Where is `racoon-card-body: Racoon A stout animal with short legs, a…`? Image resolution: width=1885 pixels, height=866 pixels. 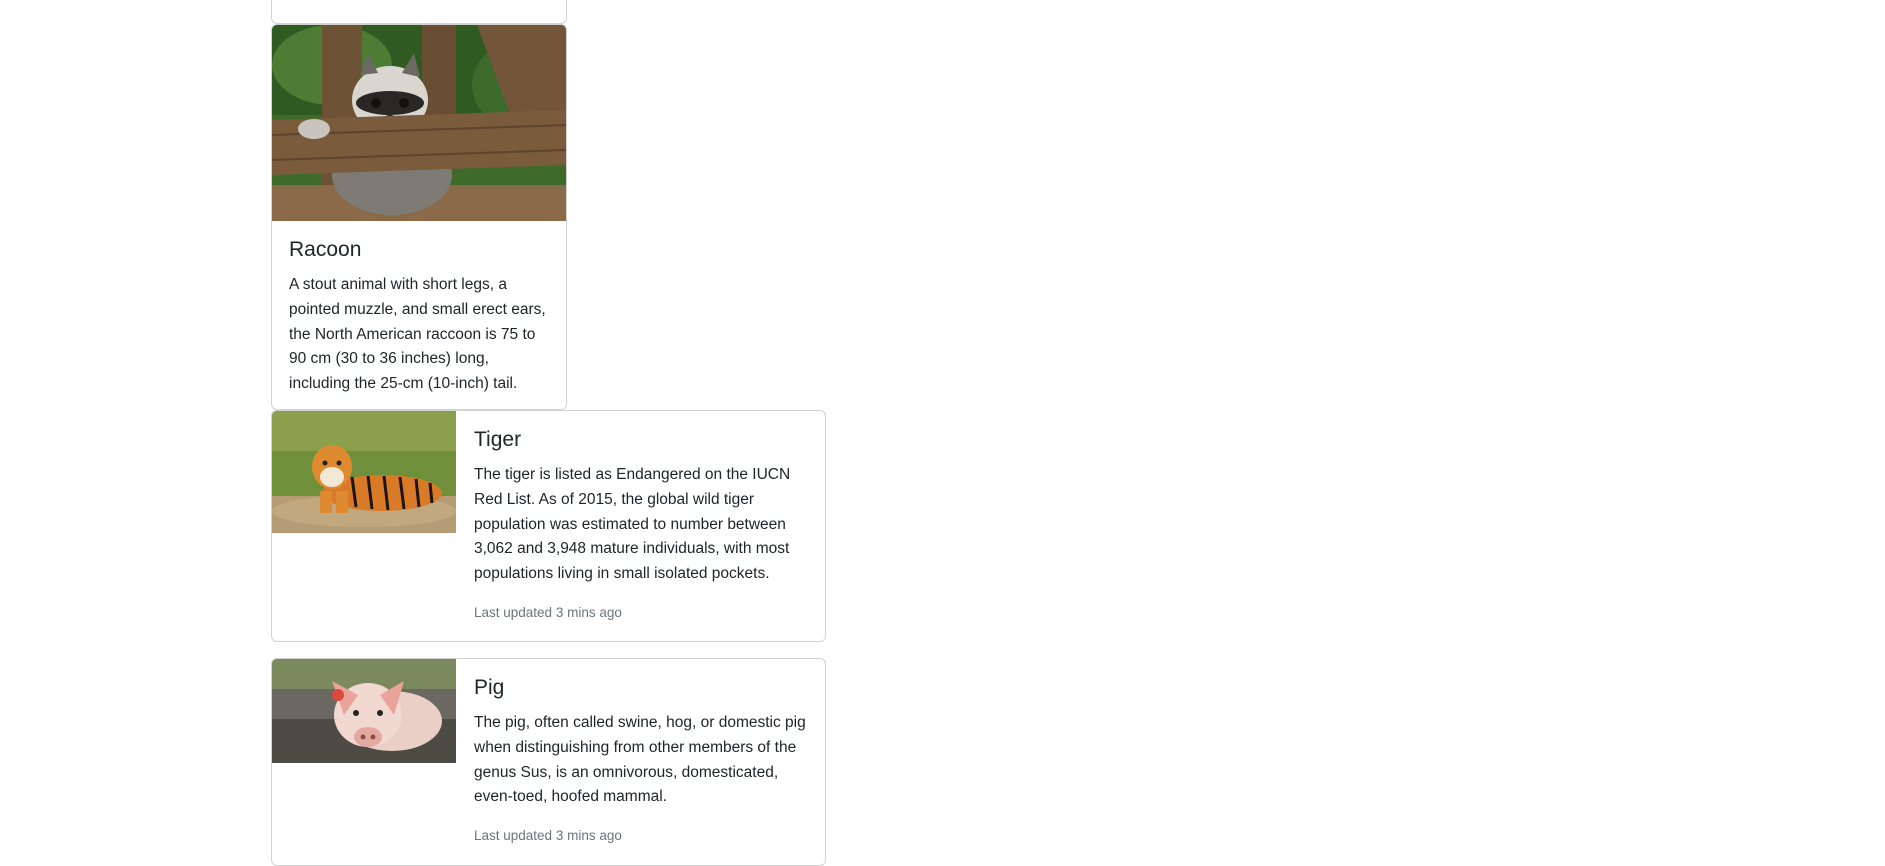
racoon-card-body: Racoon A stout animal with short legs, a… is located at coordinates (420, 317).